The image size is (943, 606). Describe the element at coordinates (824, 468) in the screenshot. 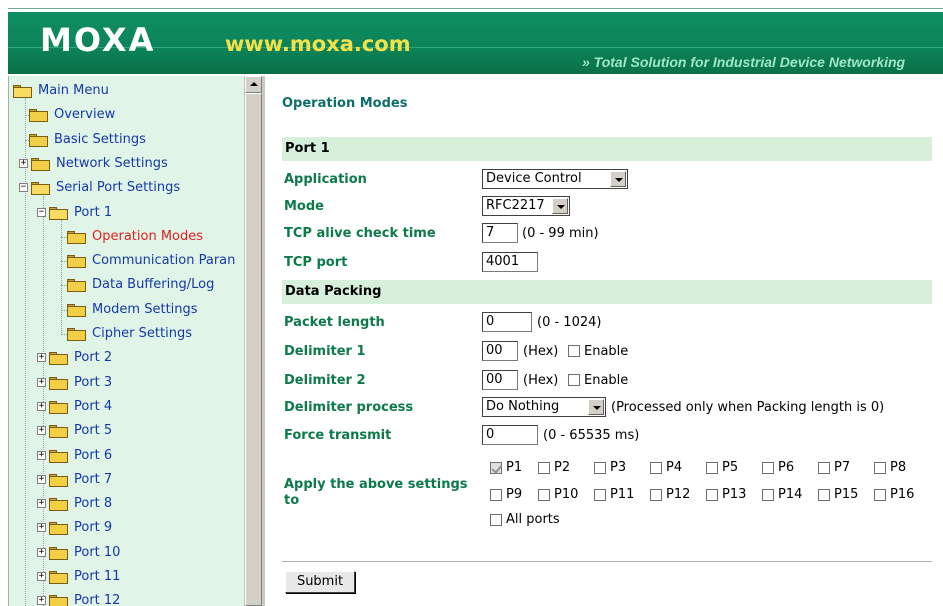

I see `port-checkbox-p7` at that location.